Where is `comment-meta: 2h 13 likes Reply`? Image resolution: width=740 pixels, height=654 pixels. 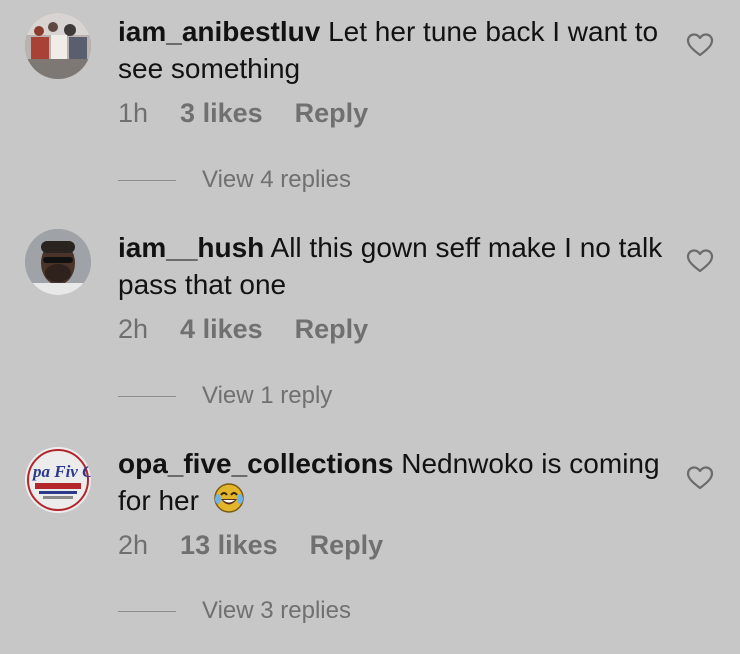
comment-meta: 2h 13 likes Reply is located at coordinates (250, 545).